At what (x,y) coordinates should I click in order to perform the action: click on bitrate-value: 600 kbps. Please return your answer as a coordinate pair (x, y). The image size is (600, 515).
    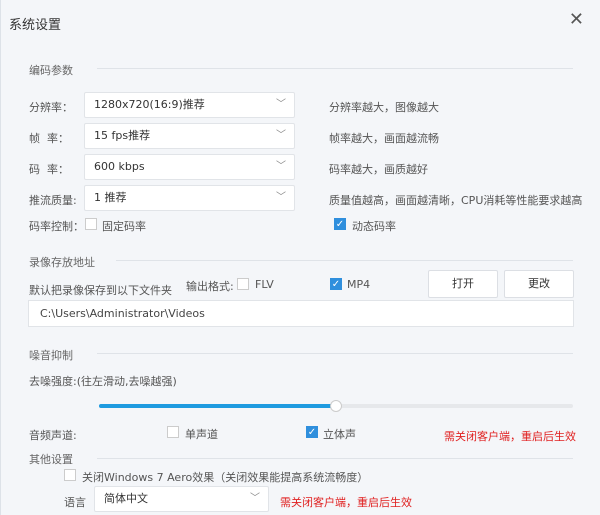
    Looking at the image, I should click on (119, 166).